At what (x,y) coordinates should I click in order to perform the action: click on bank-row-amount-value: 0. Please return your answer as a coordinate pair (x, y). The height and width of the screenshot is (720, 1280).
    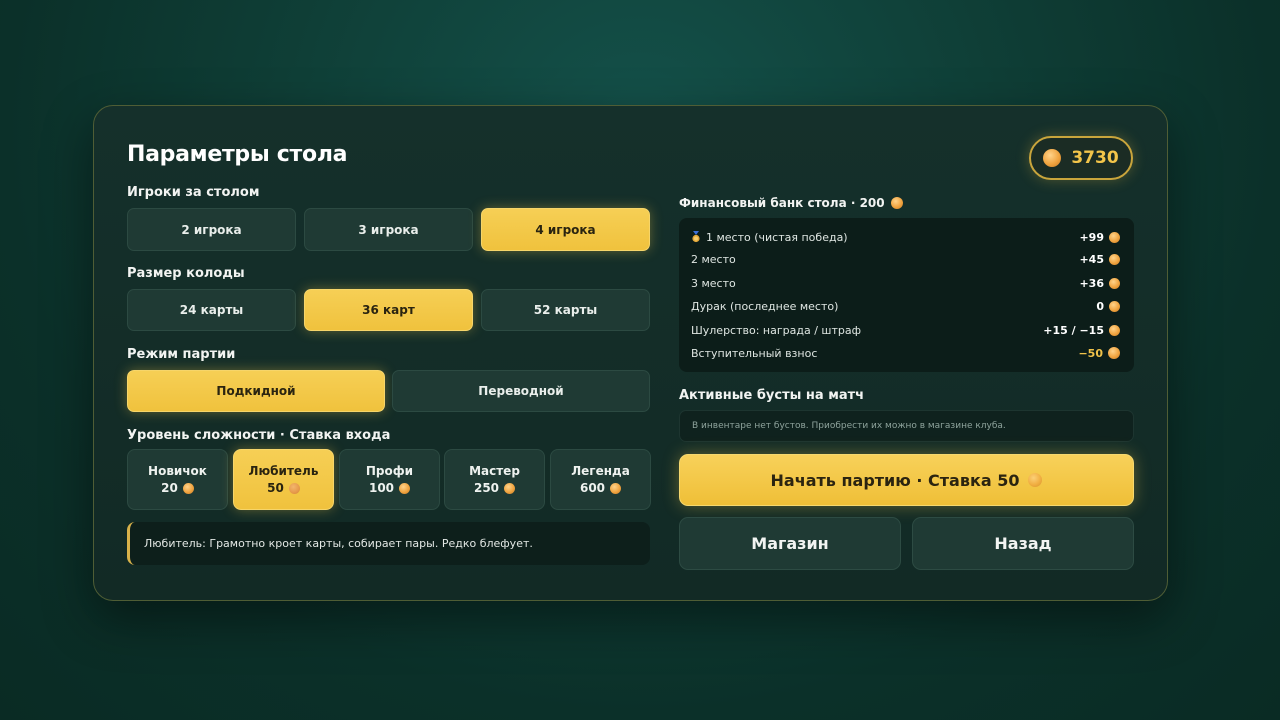
    Looking at the image, I should click on (1100, 306).